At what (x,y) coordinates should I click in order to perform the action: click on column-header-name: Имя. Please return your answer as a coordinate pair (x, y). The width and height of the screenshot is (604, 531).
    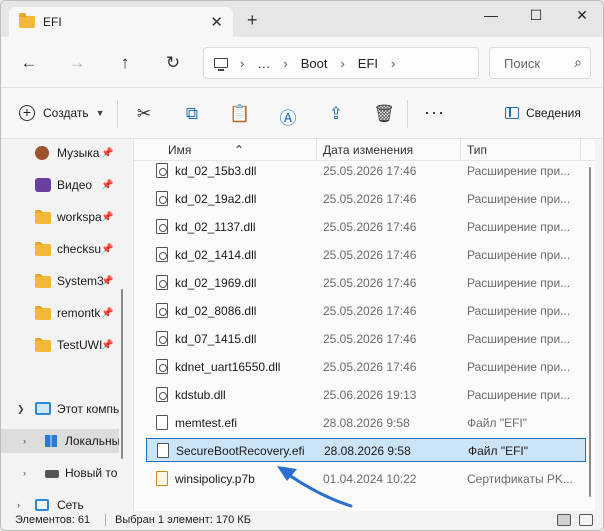
    Looking at the image, I should click on (179, 150).